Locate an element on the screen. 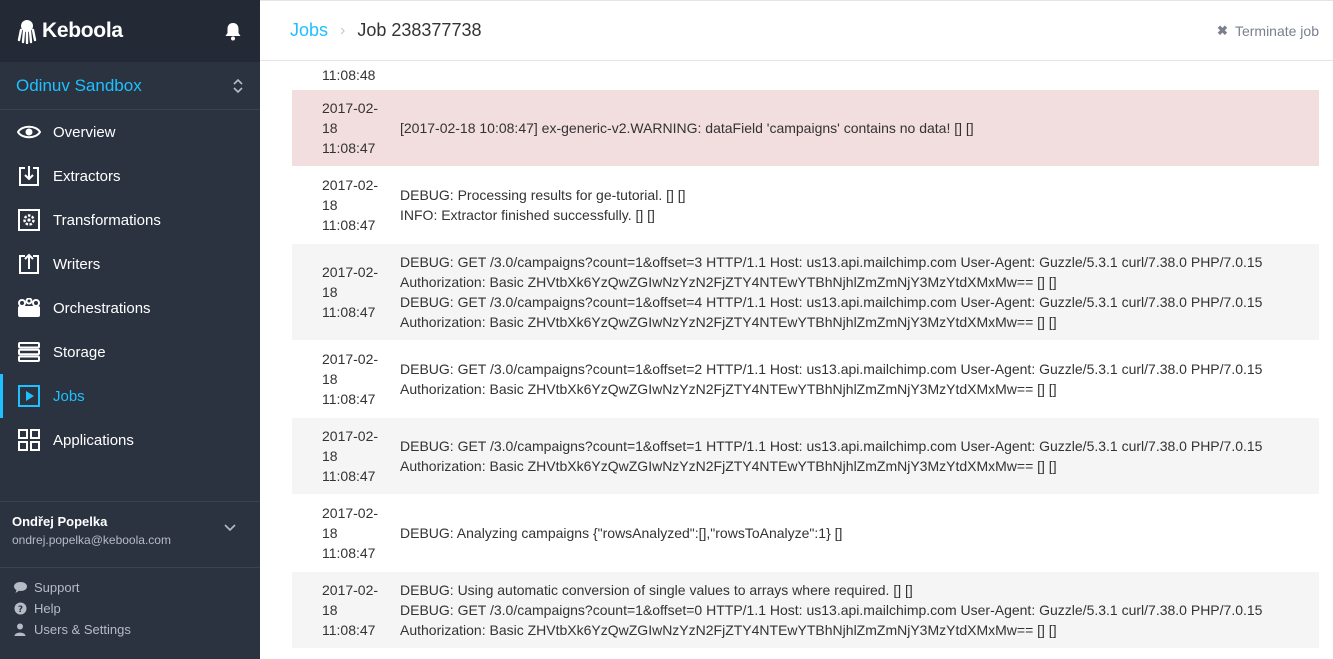 The image size is (1333, 659). page-title: Job 238377738 is located at coordinates (419, 30).